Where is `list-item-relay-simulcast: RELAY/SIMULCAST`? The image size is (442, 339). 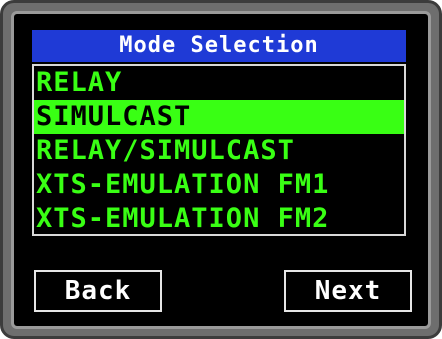
list-item-relay-simulcast: RELAY/SIMULCAST is located at coordinates (219, 151).